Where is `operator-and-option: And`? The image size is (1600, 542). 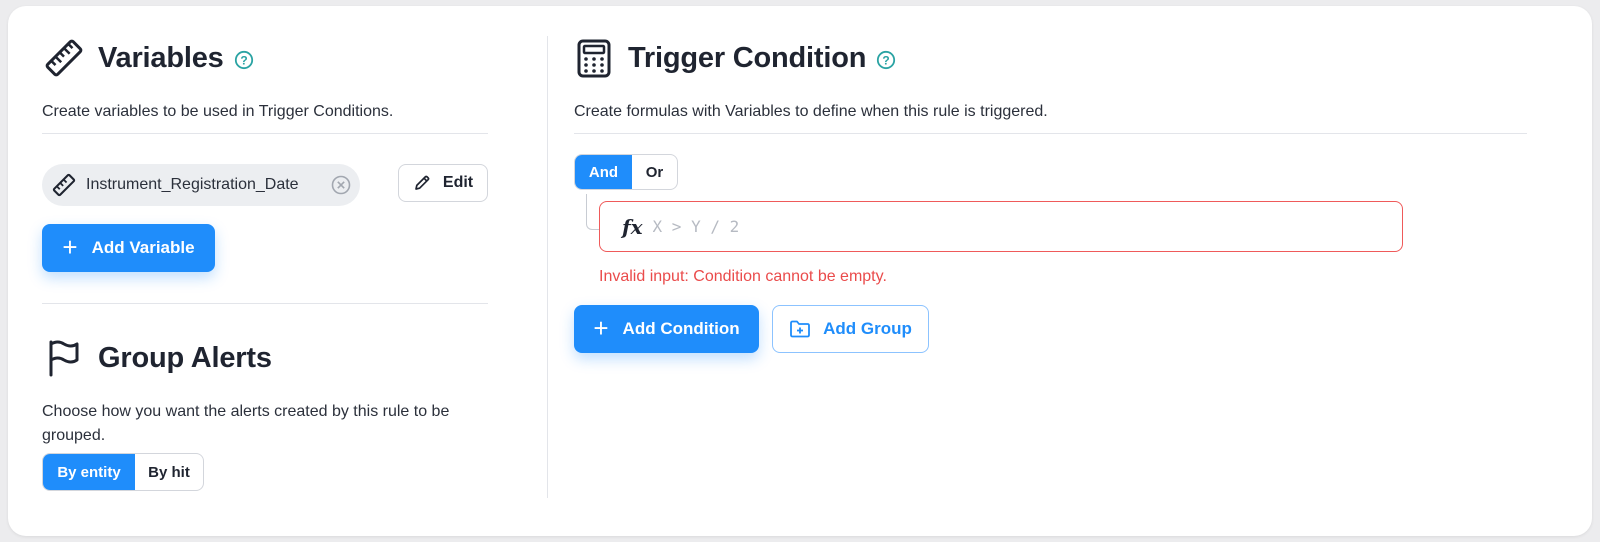
operator-and-option: And is located at coordinates (603, 172).